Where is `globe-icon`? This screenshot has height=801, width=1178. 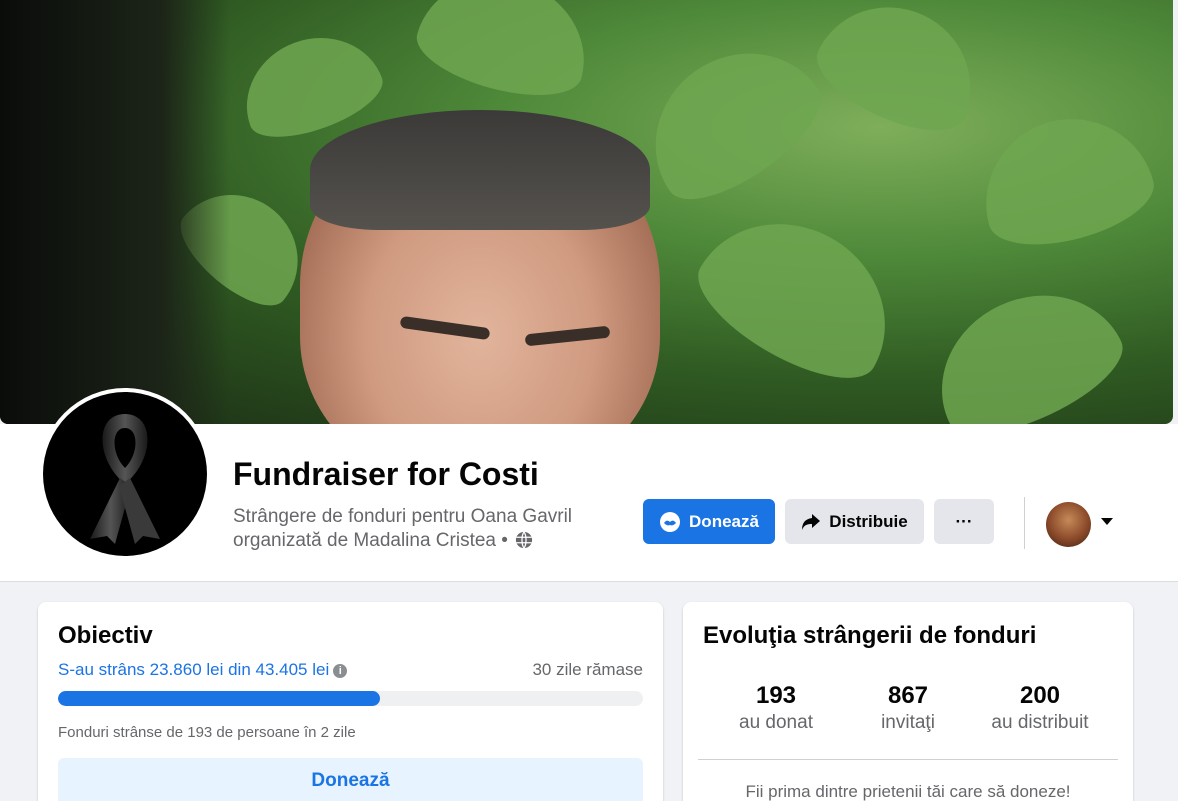 globe-icon is located at coordinates (524, 540).